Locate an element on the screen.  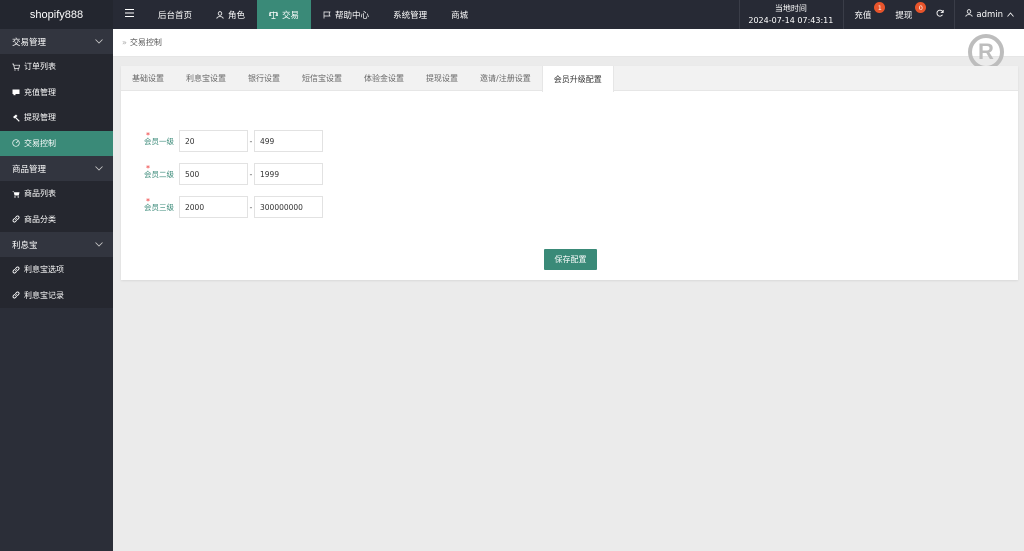
level-1-min-input: 20 is located at coordinates (213, 141).